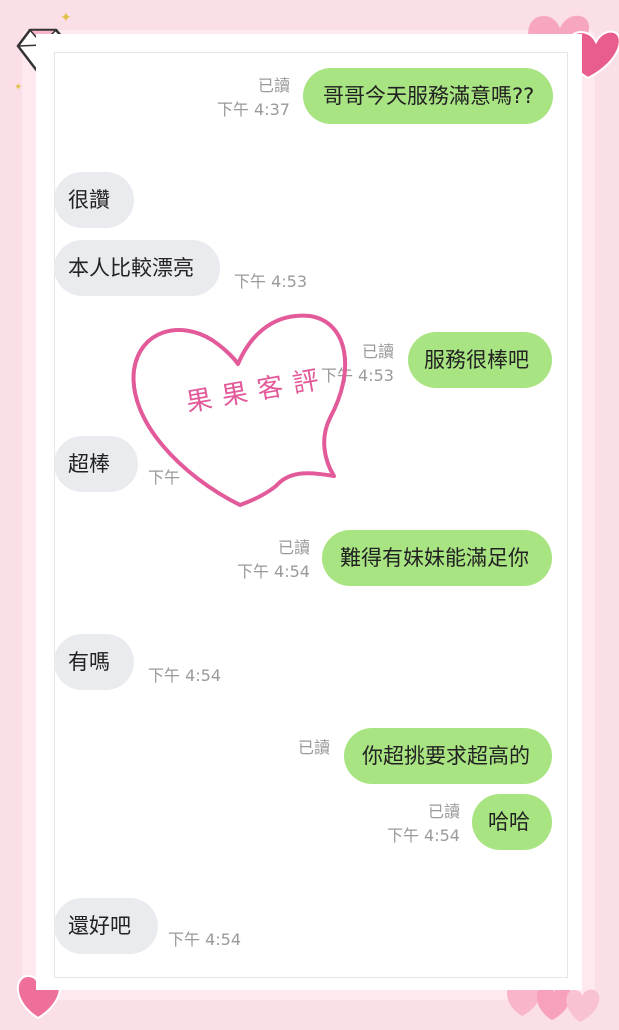 This screenshot has width=619, height=1030. What do you see at coordinates (89, 200) in the screenshot?
I see `message-text: 很讚` at bounding box center [89, 200].